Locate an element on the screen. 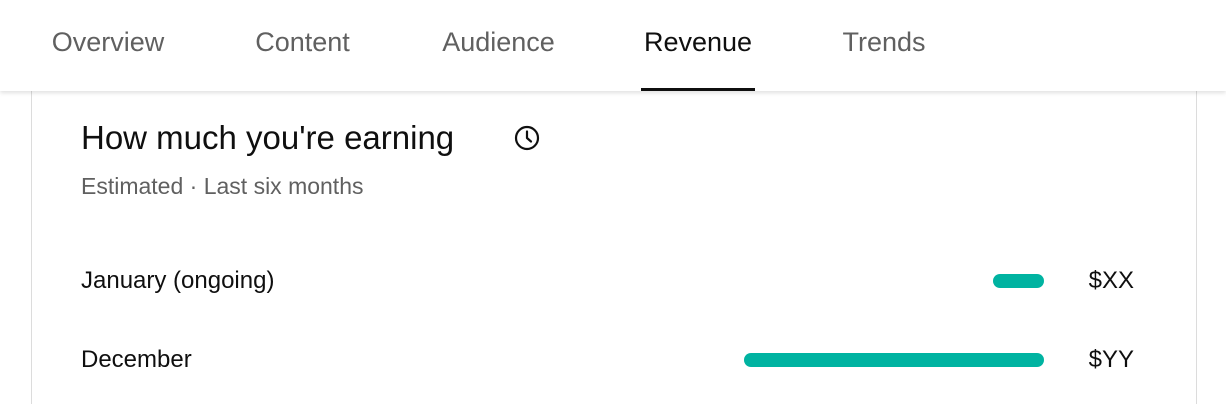  tab-overview: Overview is located at coordinates (108, 45).